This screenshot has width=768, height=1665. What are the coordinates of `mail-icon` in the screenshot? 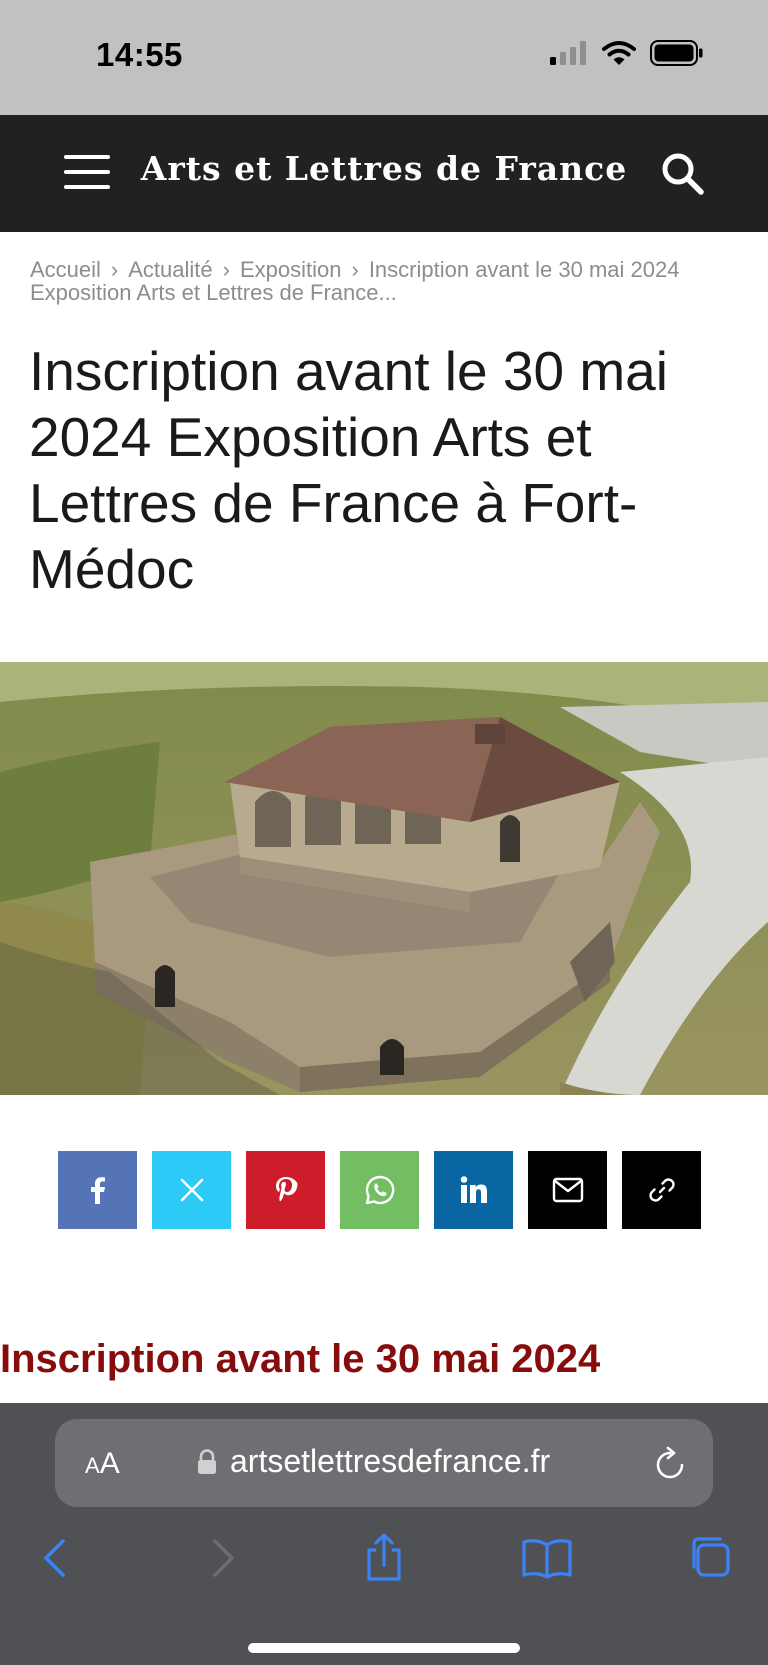 It's located at (567, 1190).